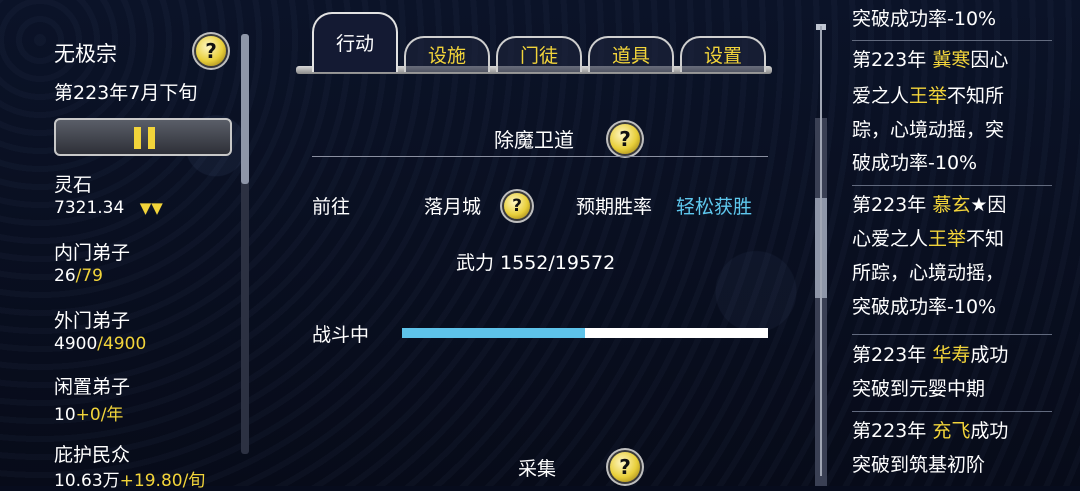 Image resolution: width=1080 pixels, height=491 pixels. Describe the element at coordinates (714, 207) in the screenshot. I see `win-rate-value: 轻松获胜` at that location.